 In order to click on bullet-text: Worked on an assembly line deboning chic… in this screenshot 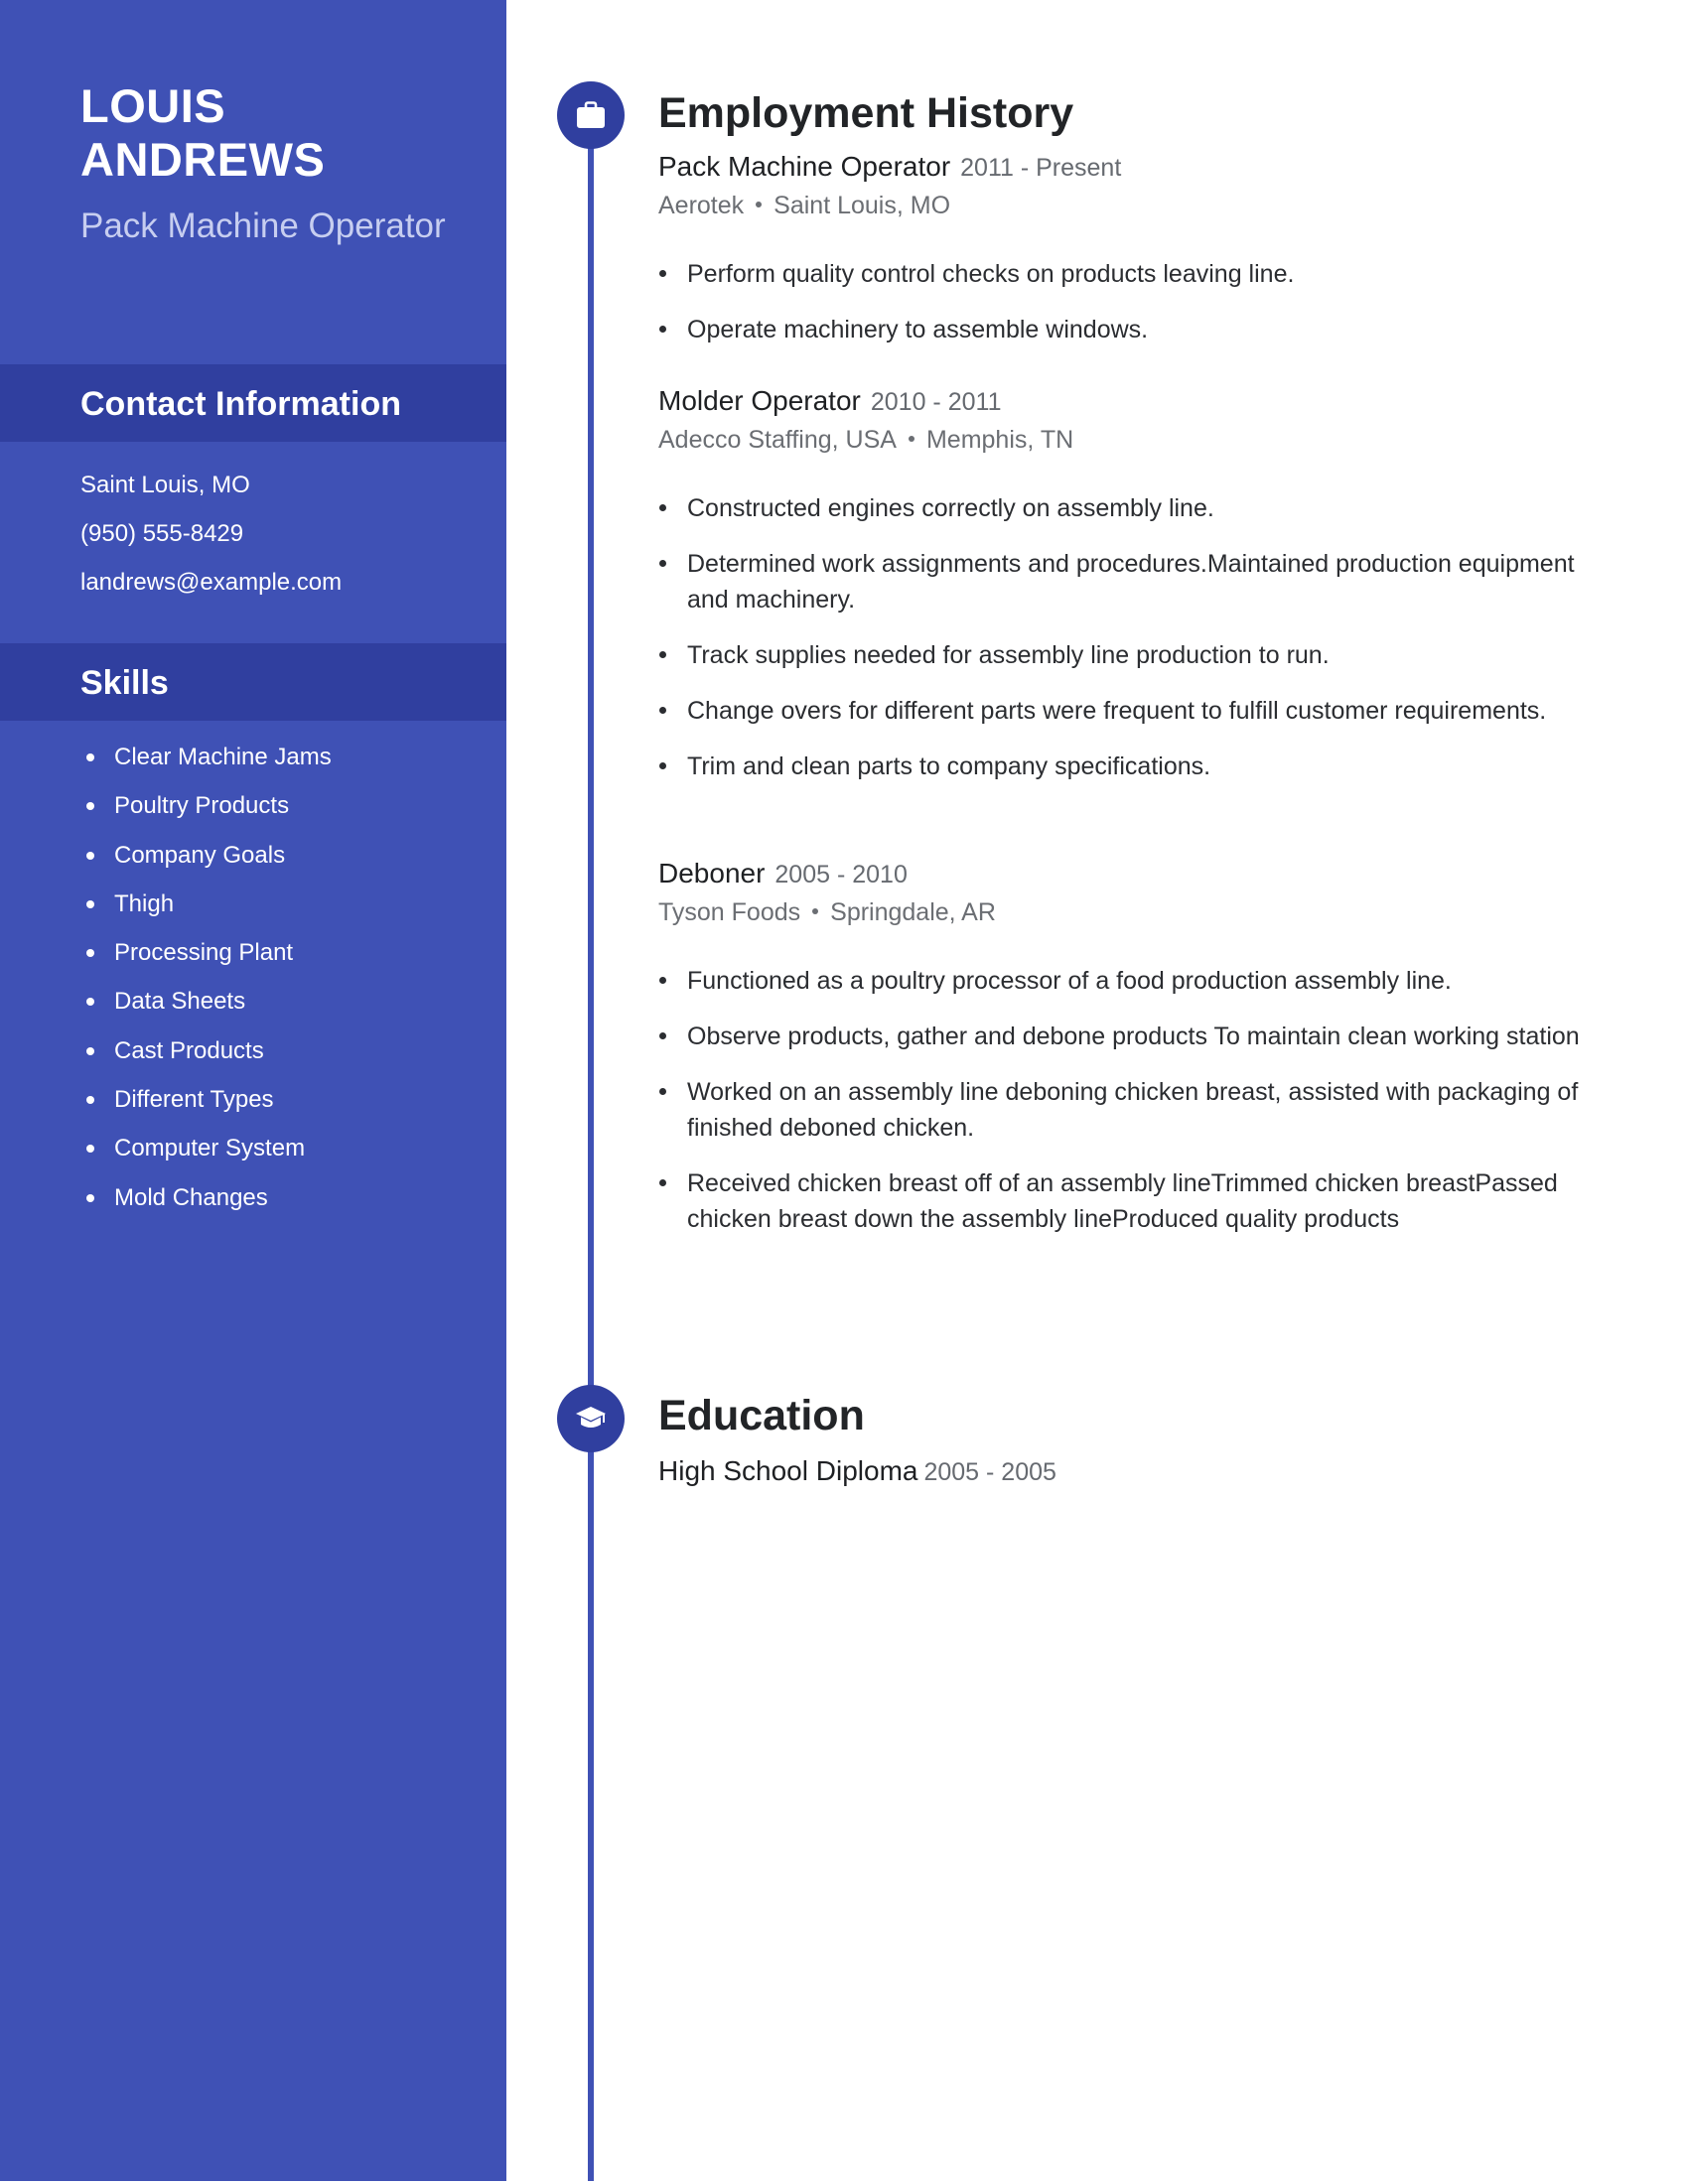, I will do `click(1133, 1110)`.